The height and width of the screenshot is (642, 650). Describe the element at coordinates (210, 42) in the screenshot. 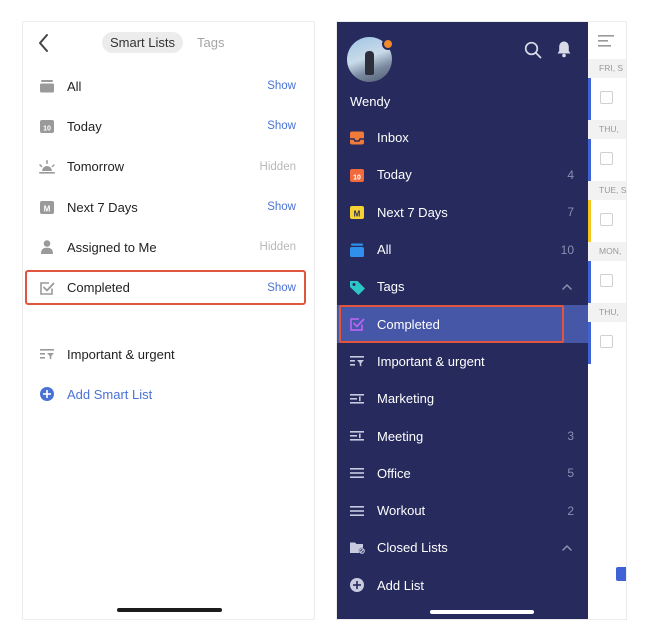

I see `tab-tags: Tags` at that location.